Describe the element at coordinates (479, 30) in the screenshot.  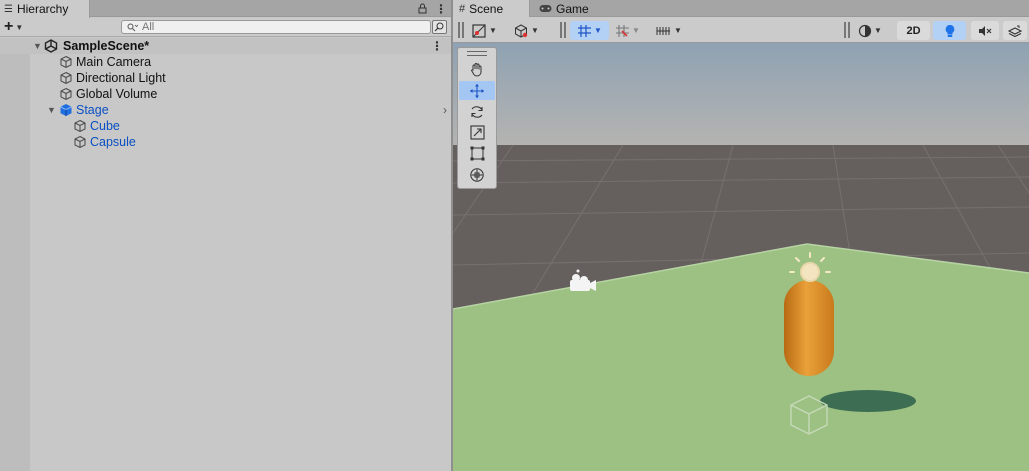
I see `draw-mode-icon` at that location.